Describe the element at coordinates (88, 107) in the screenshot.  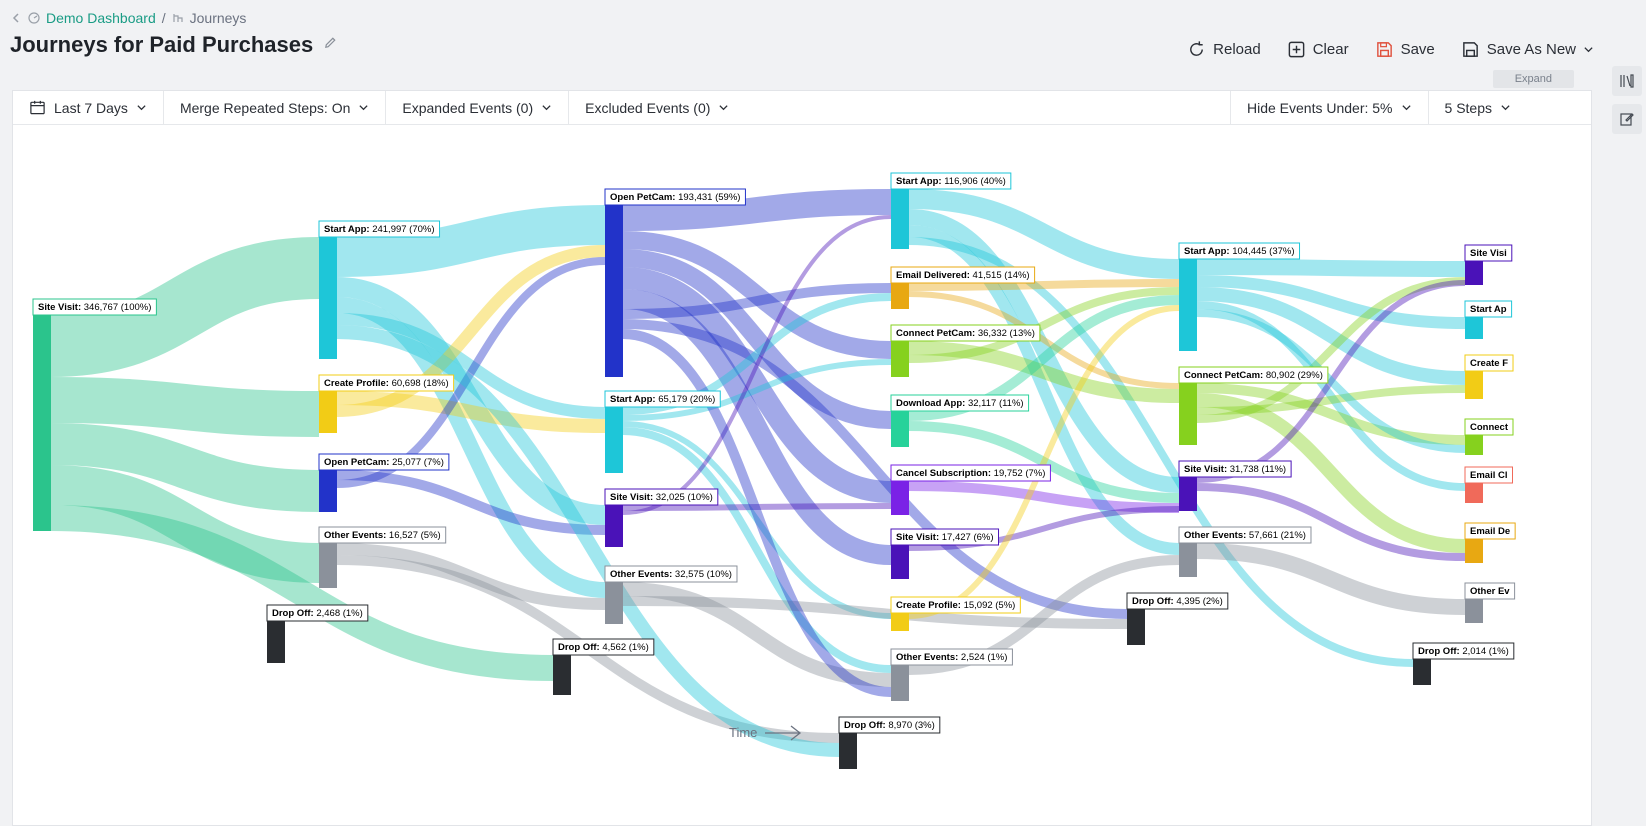
I see `date-range-filter: Last 7 Days` at that location.